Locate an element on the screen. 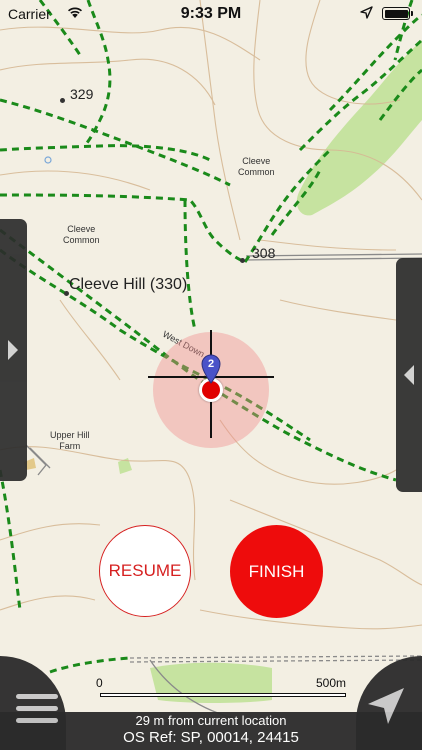 The image size is (422, 750). hamburger-menu-icon is located at coordinates (37, 712).